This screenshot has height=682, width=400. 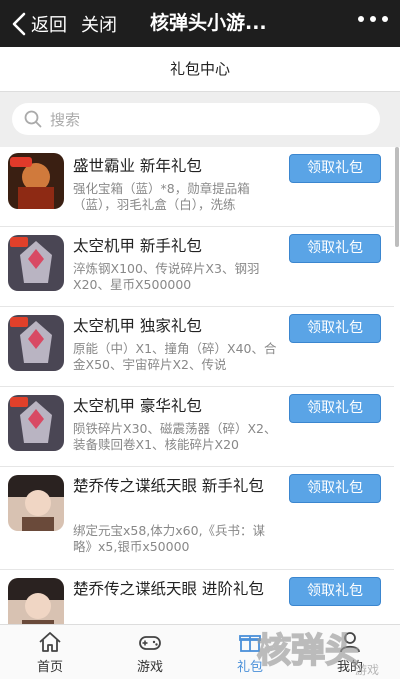 What do you see at coordinates (150, 652) in the screenshot?
I see `nav-item-games: 游戏` at bounding box center [150, 652].